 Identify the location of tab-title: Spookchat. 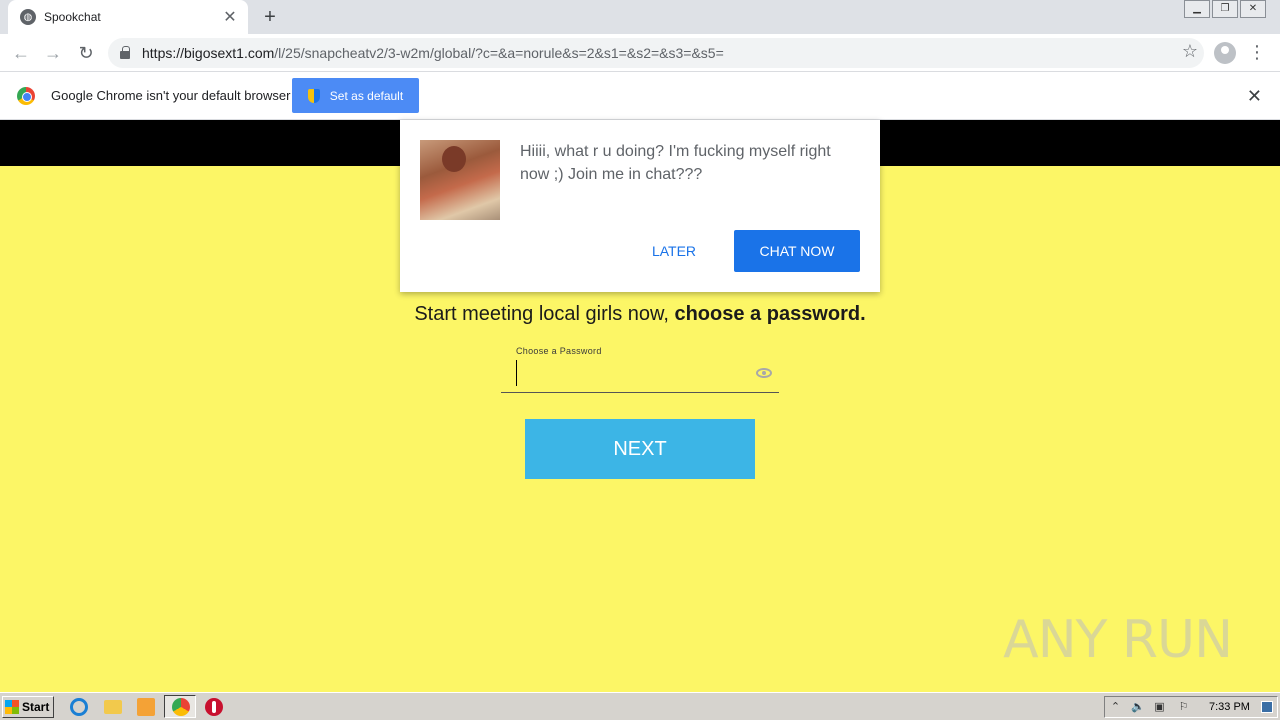
(72, 17).